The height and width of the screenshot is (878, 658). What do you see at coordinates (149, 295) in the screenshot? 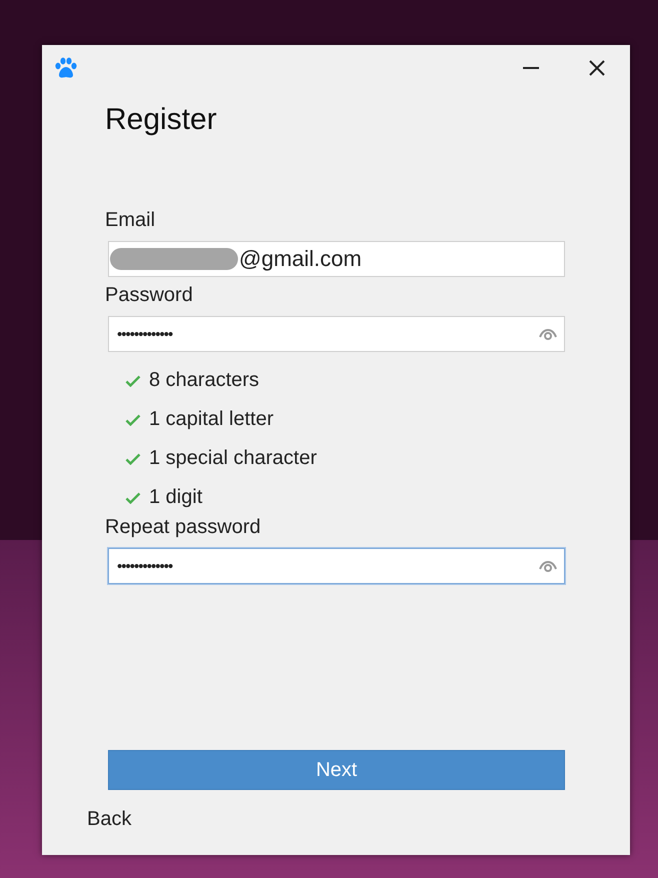
I see `field-label: Password` at bounding box center [149, 295].